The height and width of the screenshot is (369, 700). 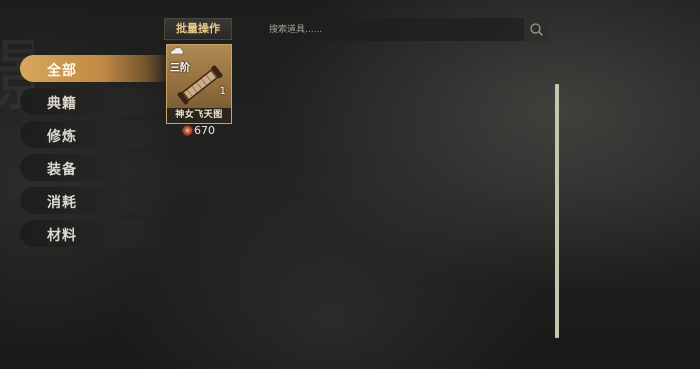 I want to click on item-name: 神女飞天图, so click(x=199, y=115).